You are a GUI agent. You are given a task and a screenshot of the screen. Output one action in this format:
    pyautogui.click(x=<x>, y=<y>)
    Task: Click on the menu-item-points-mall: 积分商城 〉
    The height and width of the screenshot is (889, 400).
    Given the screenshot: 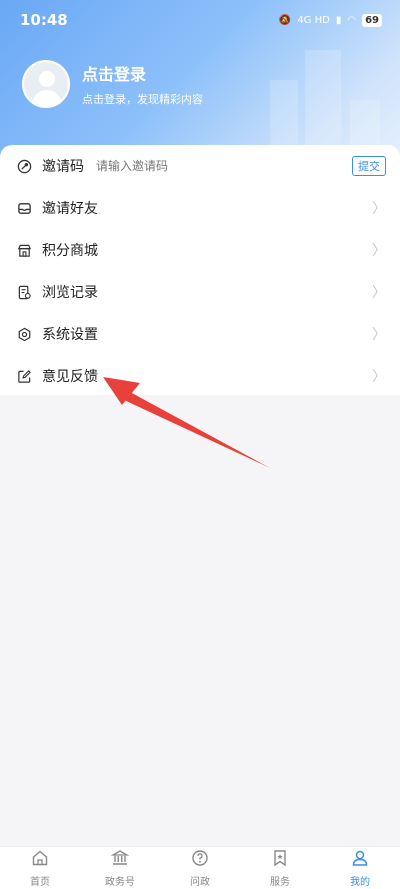 What is the action you would take?
    pyautogui.click(x=200, y=250)
    